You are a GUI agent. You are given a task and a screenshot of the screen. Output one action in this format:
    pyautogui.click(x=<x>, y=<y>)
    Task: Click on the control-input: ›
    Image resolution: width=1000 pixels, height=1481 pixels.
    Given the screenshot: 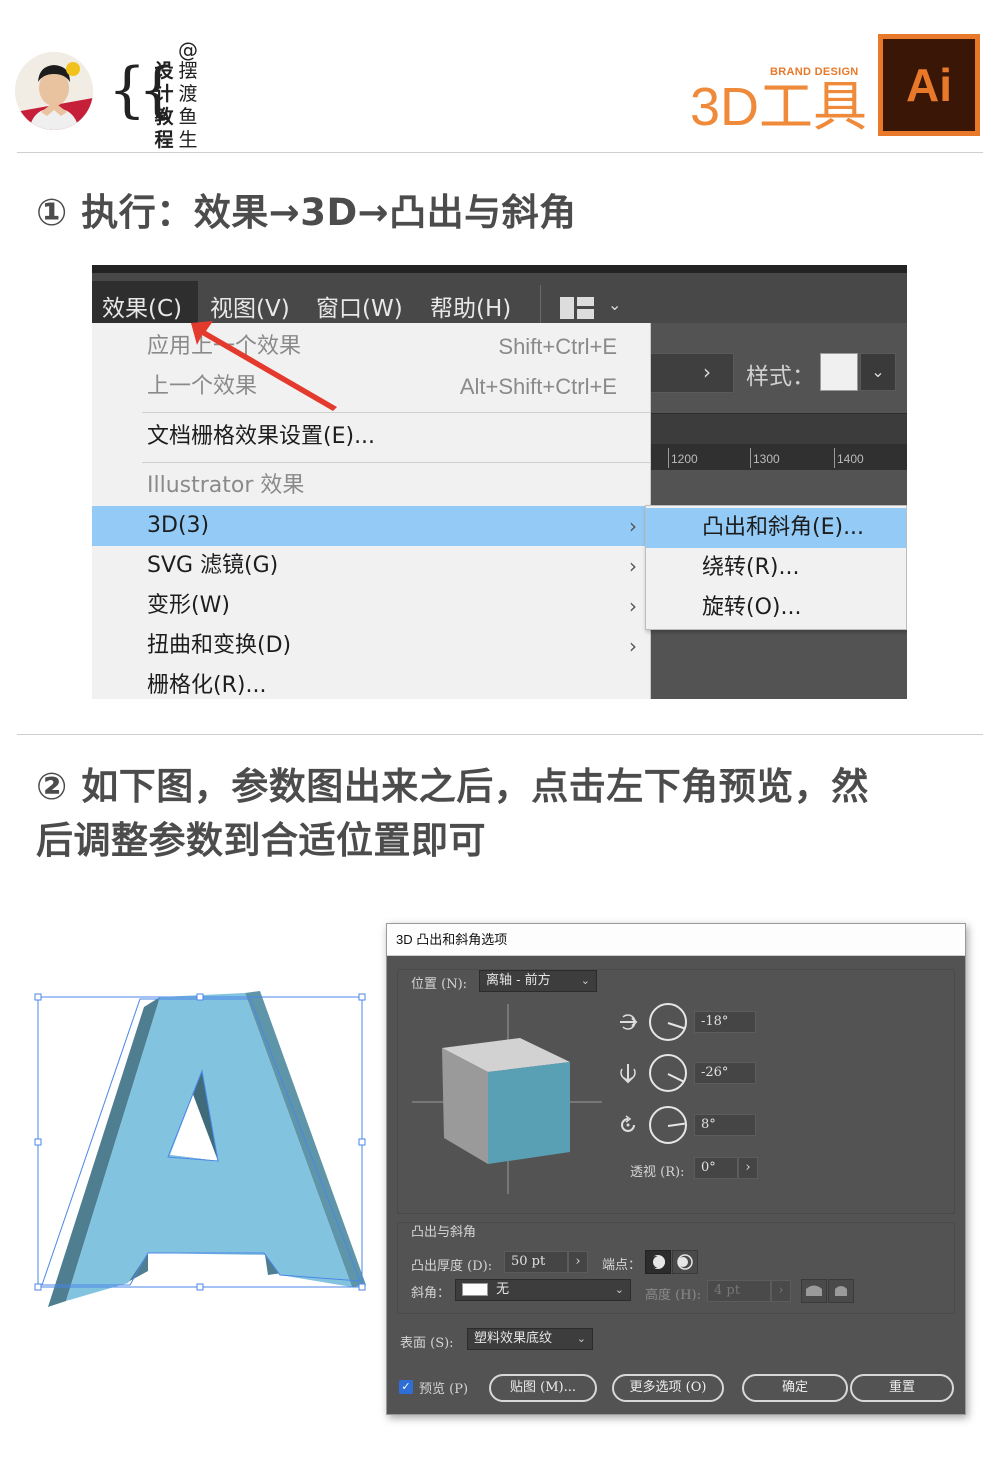 What is the action you would take?
    pyautogui.click(x=692, y=373)
    